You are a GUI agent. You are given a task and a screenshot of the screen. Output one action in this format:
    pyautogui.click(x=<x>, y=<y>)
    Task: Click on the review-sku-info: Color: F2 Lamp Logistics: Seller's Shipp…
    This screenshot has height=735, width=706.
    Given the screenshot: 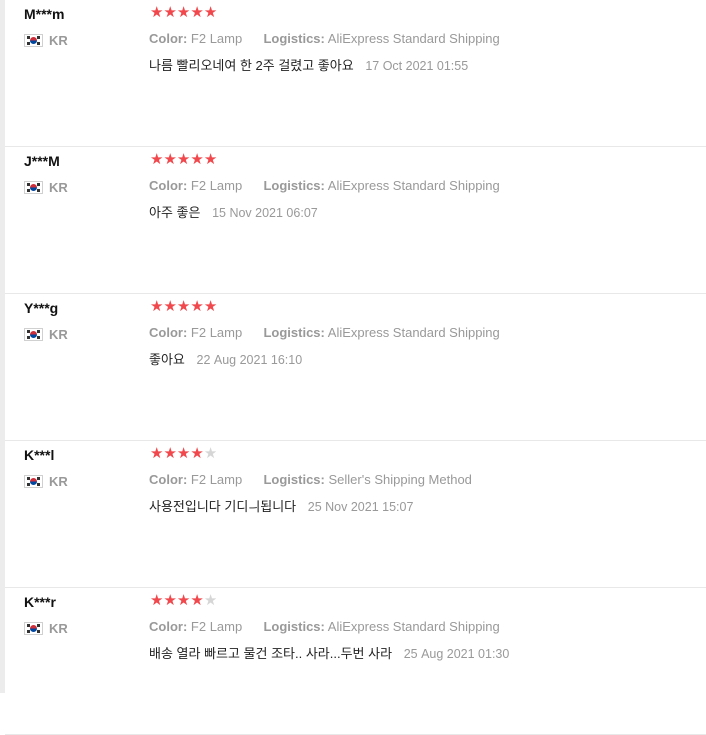 What is the action you would take?
    pyautogui.click(x=310, y=479)
    